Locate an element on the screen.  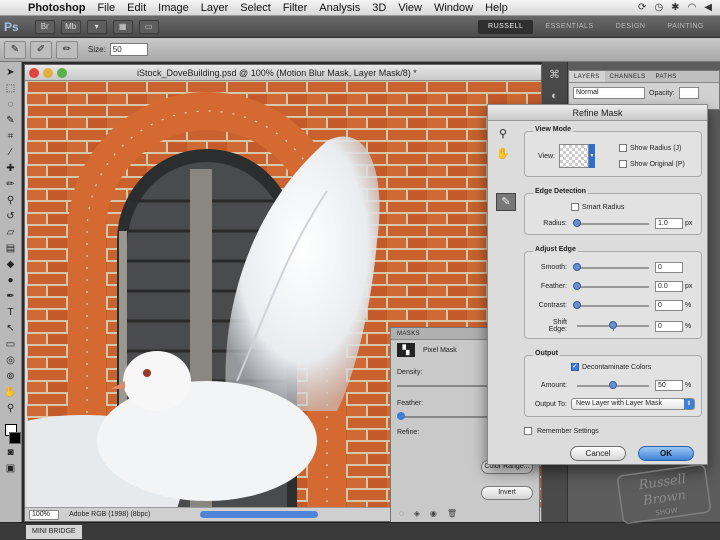
smooth-slider-knob is located at coordinates (577, 266).